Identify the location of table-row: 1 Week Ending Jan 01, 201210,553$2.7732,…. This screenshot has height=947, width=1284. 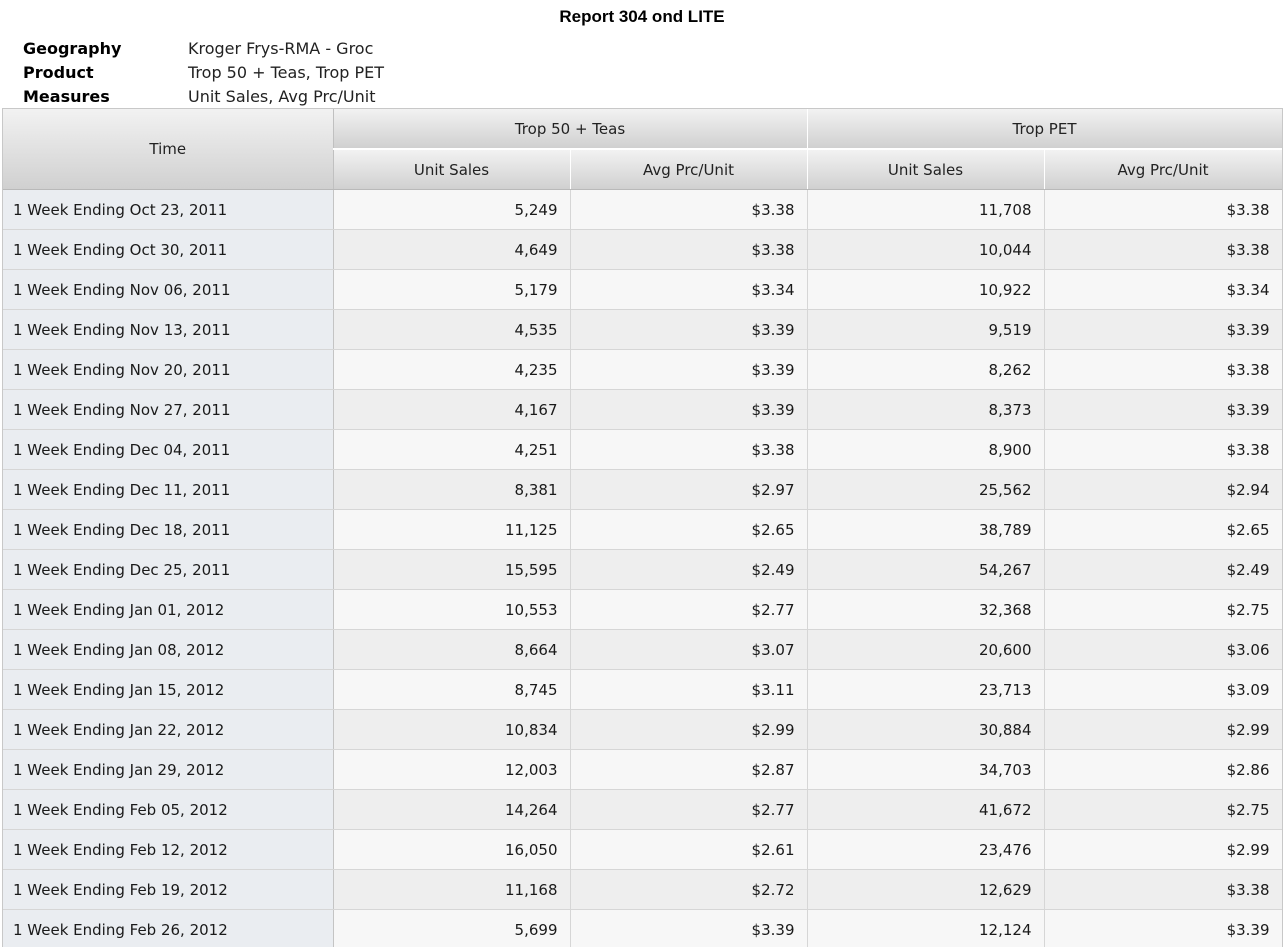
(642, 610).